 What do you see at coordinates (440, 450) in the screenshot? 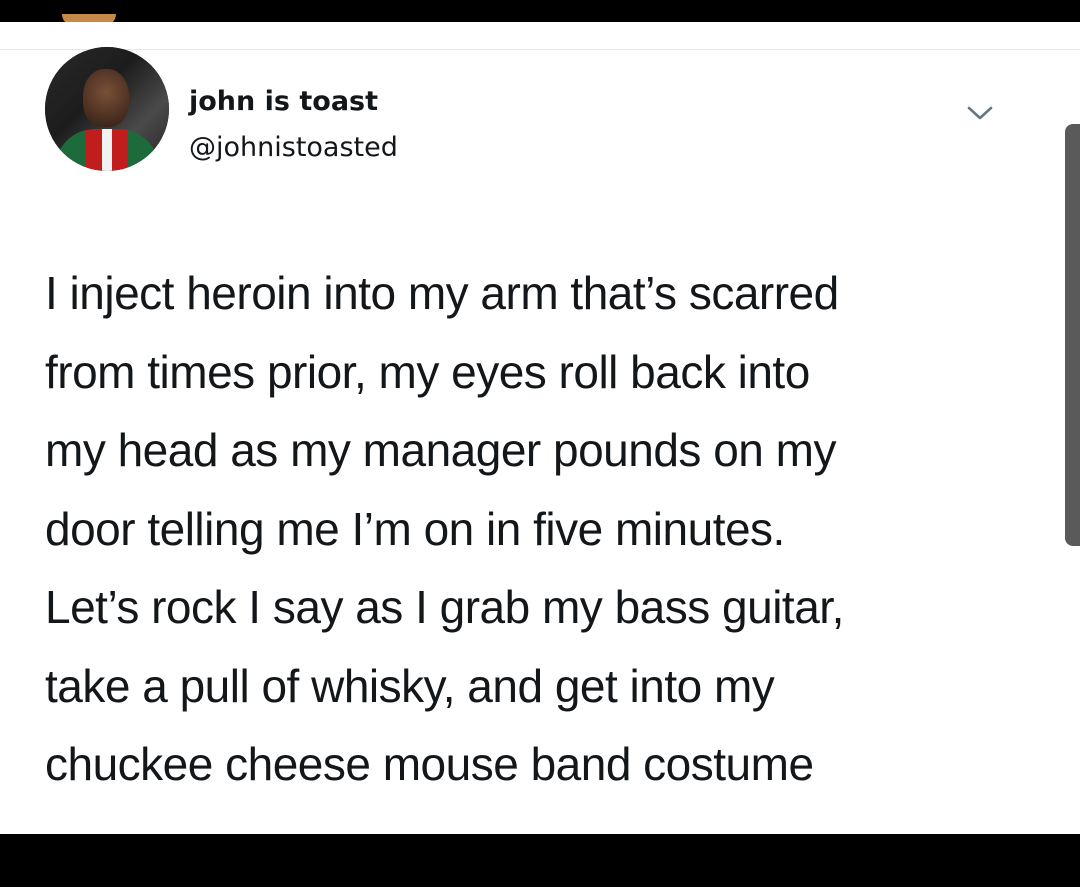
I see `tweet-text-line: my head as my manager pounds on my` at bounding box center [440, 450].